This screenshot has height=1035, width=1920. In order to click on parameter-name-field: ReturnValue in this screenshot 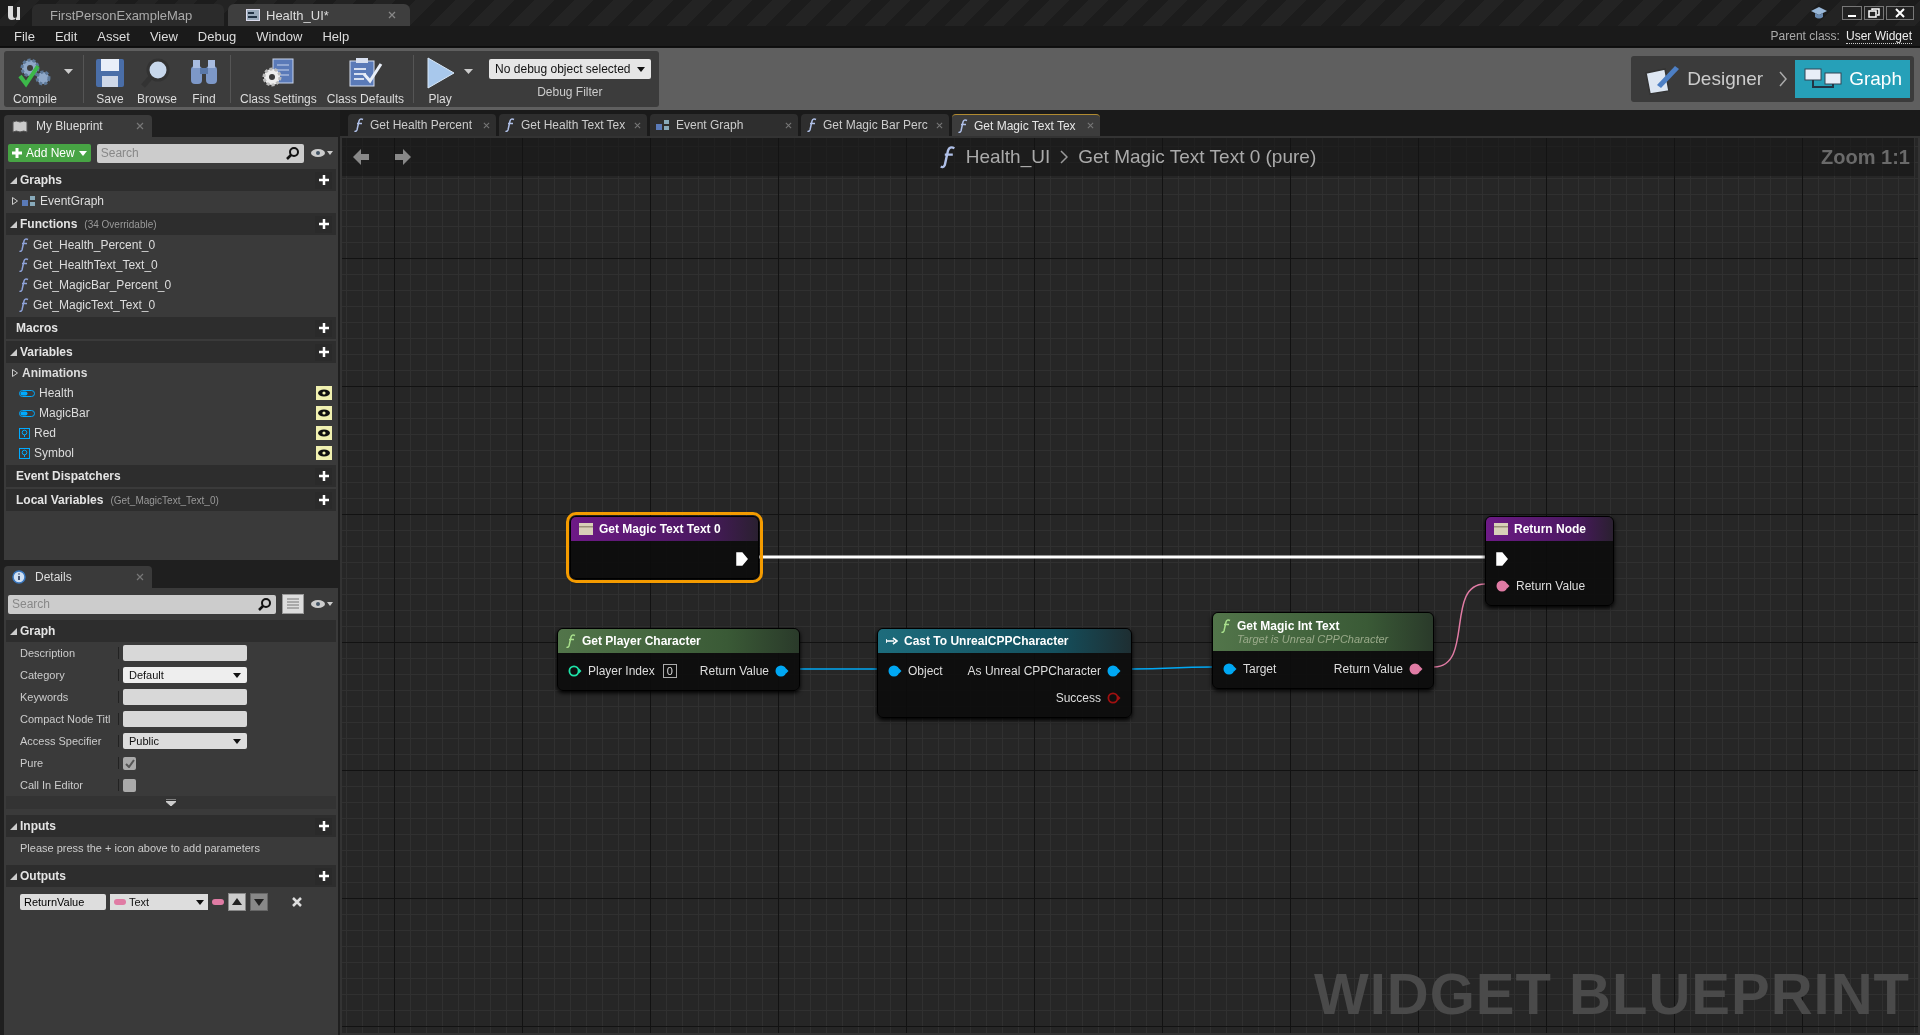, I will do `click(63, 902)`.